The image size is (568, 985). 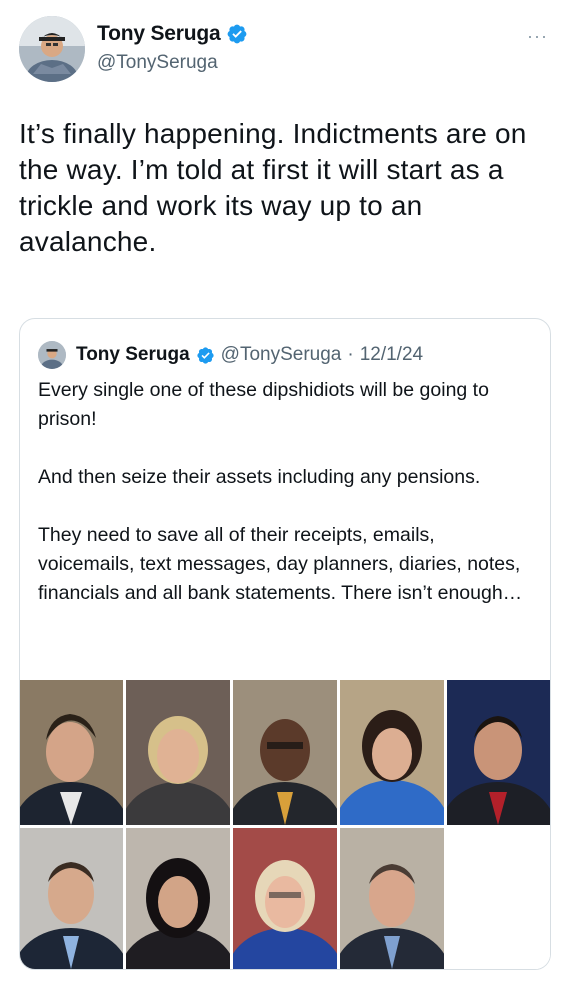 I want to click on quoted-date: 12/1/24, so click(x=391, y=354).